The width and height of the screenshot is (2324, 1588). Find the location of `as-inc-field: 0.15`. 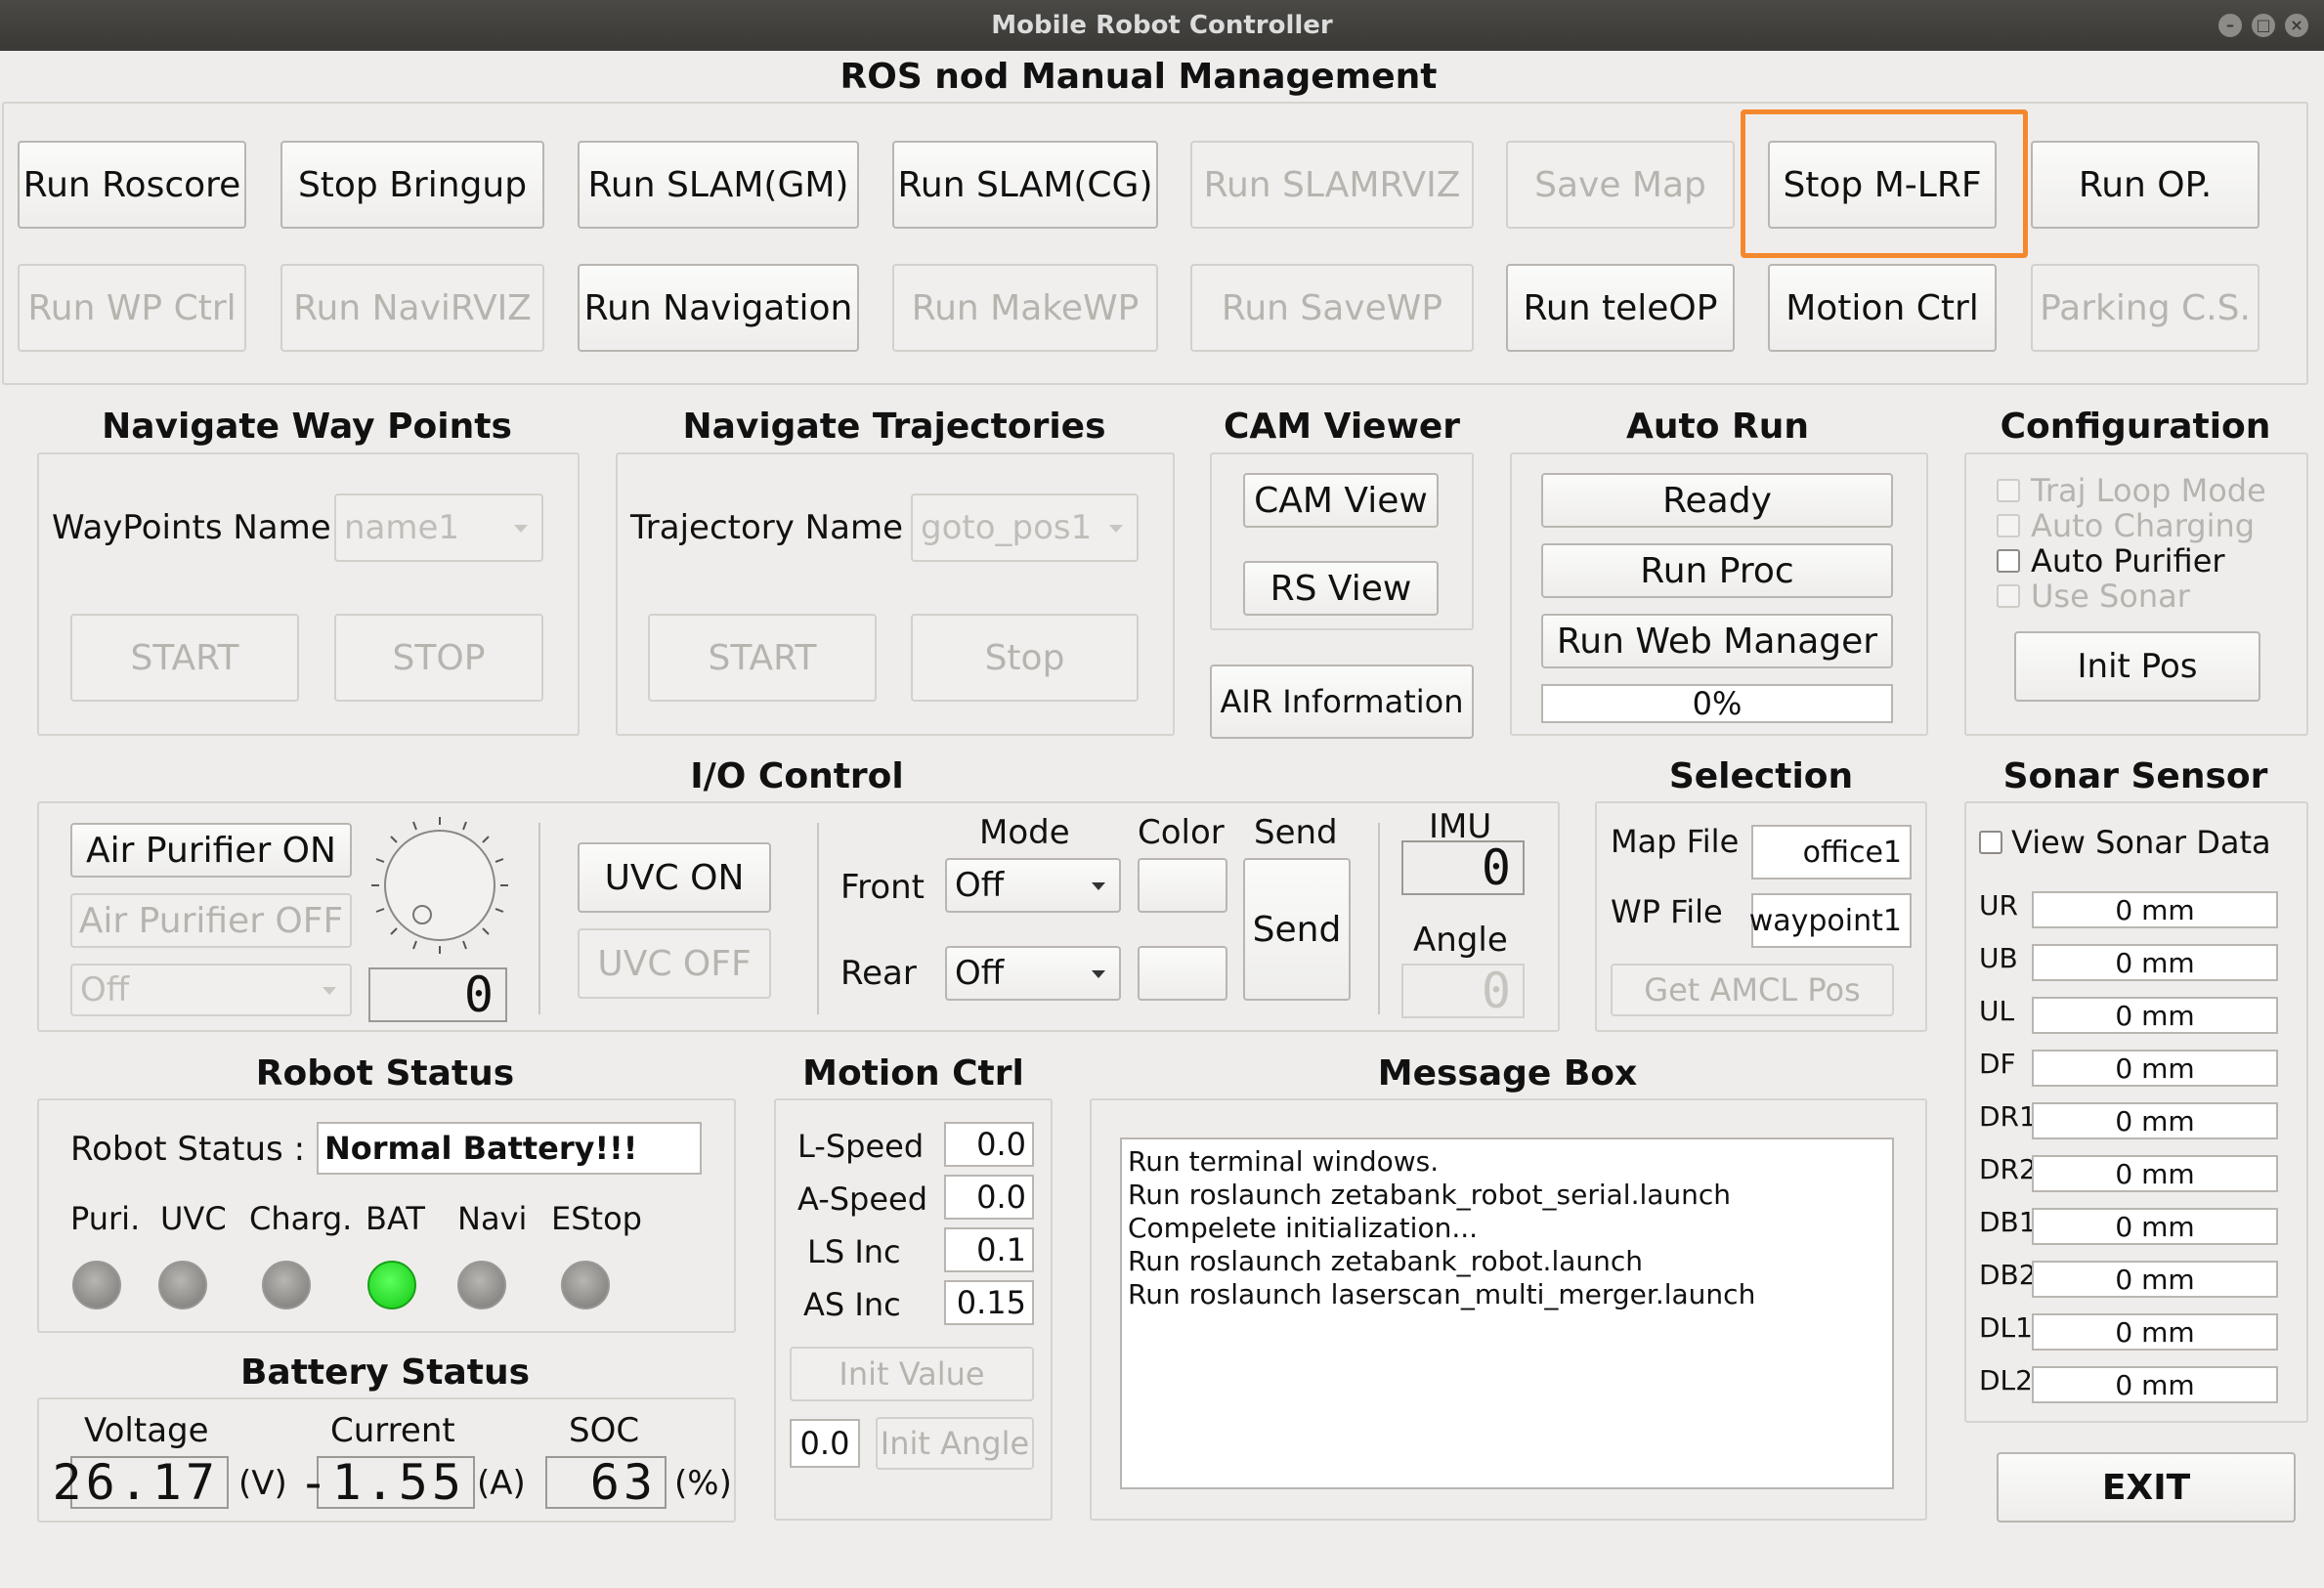

as-inc-field: 0.15 is located at coordinates (989, 1302).